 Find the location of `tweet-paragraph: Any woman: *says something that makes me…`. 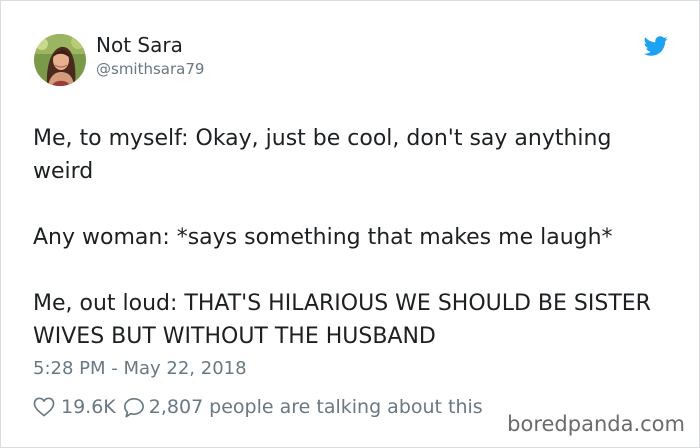

tweet-paragraph: Any woman: *says something that makes me… is located at coordinates (323, 237).